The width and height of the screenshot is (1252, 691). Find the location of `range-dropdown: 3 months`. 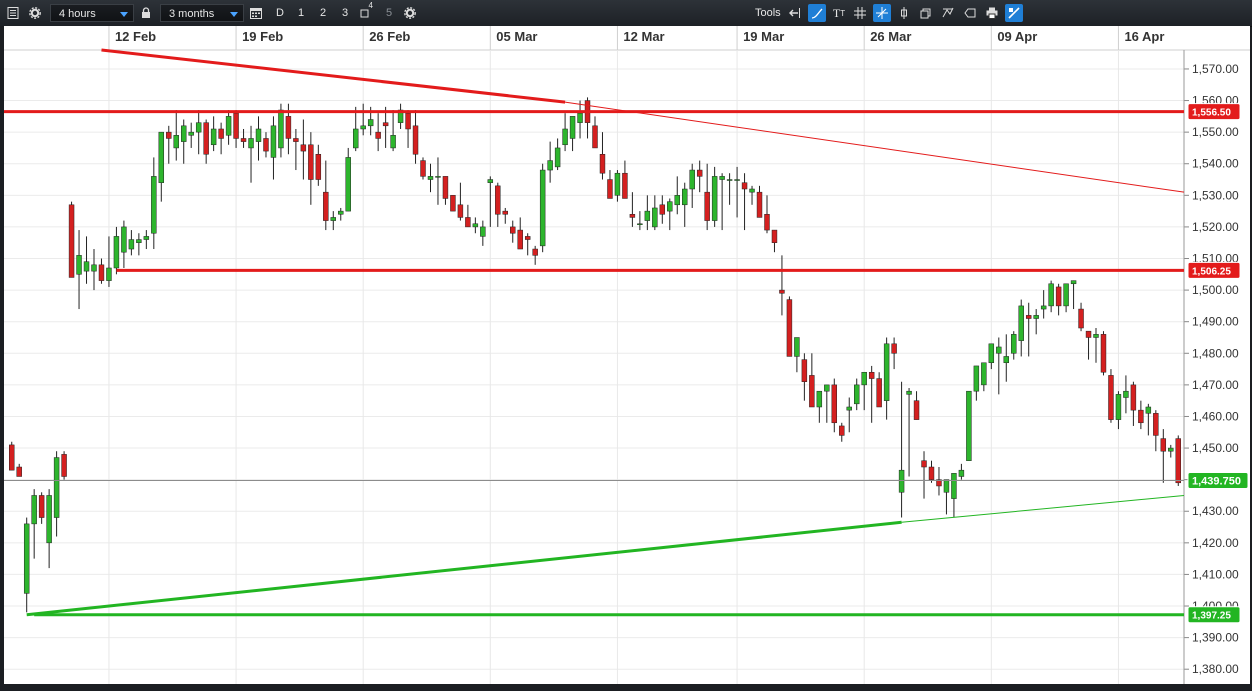

range-dropdown: 3 months is located at coordinates (202, 13).